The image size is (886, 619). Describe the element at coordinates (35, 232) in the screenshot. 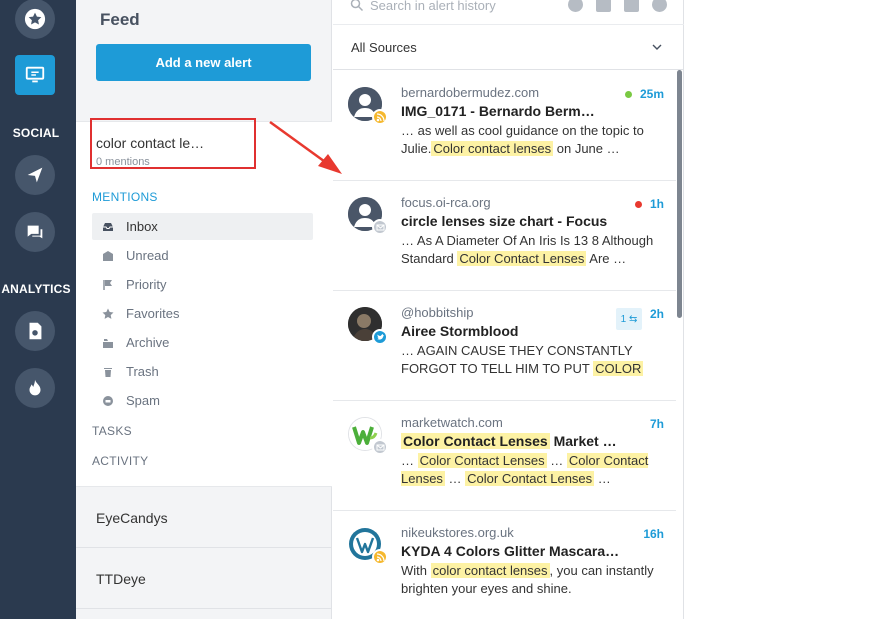

I see `chat-icon` at that location.